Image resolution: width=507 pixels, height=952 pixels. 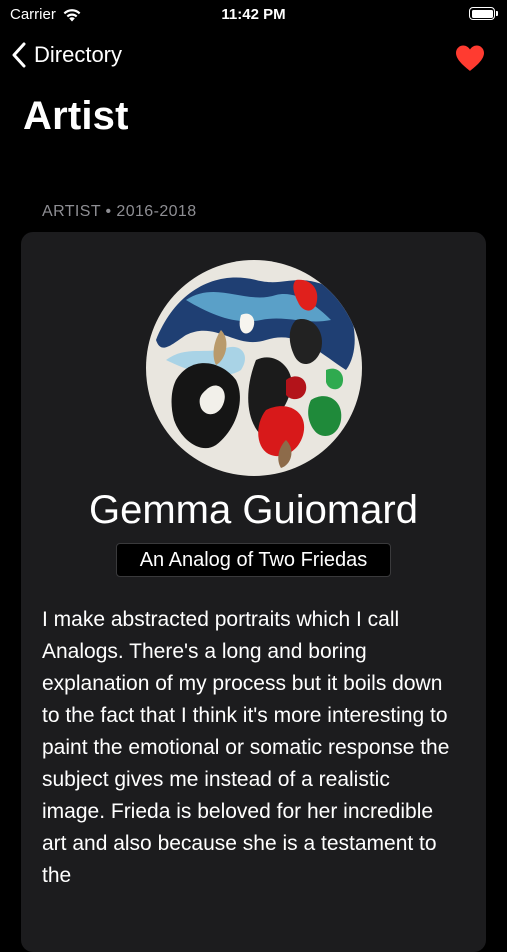 What do you see at coordinates (470, 58) in the screenshot?
I see `heart-icon` at bounding box center [470, 58].